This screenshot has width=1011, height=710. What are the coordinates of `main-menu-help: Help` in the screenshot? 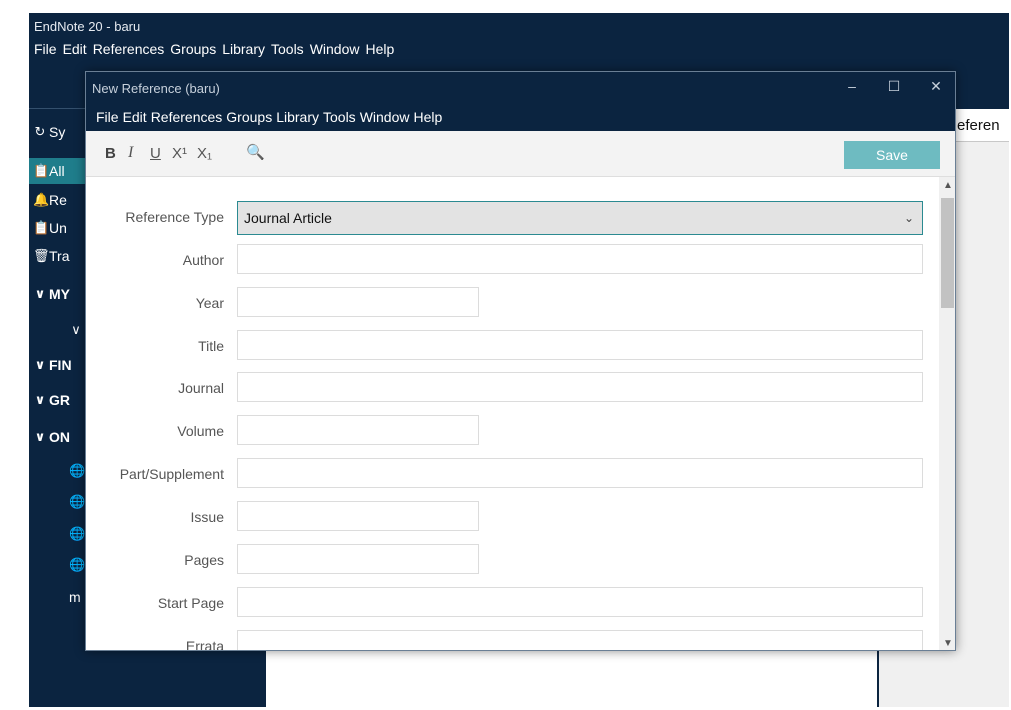 It's located at (379, 49).